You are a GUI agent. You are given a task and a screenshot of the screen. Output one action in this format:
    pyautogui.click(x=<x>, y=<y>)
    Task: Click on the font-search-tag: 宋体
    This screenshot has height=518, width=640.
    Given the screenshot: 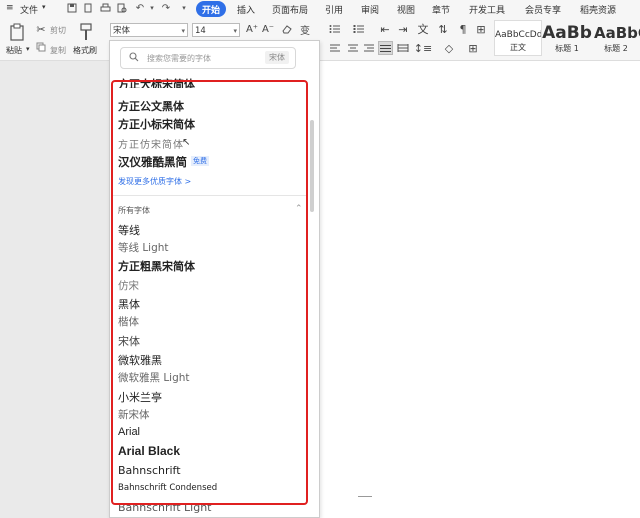 What is the action you would take?
    pyautogui.click(x=277, y=57)
    